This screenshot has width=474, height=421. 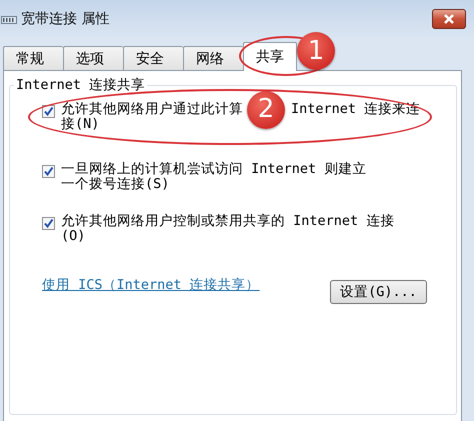 What do you see at coordinates (80, 124) in the screenshot?
I see `checkbox-label: 接(N)` at bounding box center [80, 124].